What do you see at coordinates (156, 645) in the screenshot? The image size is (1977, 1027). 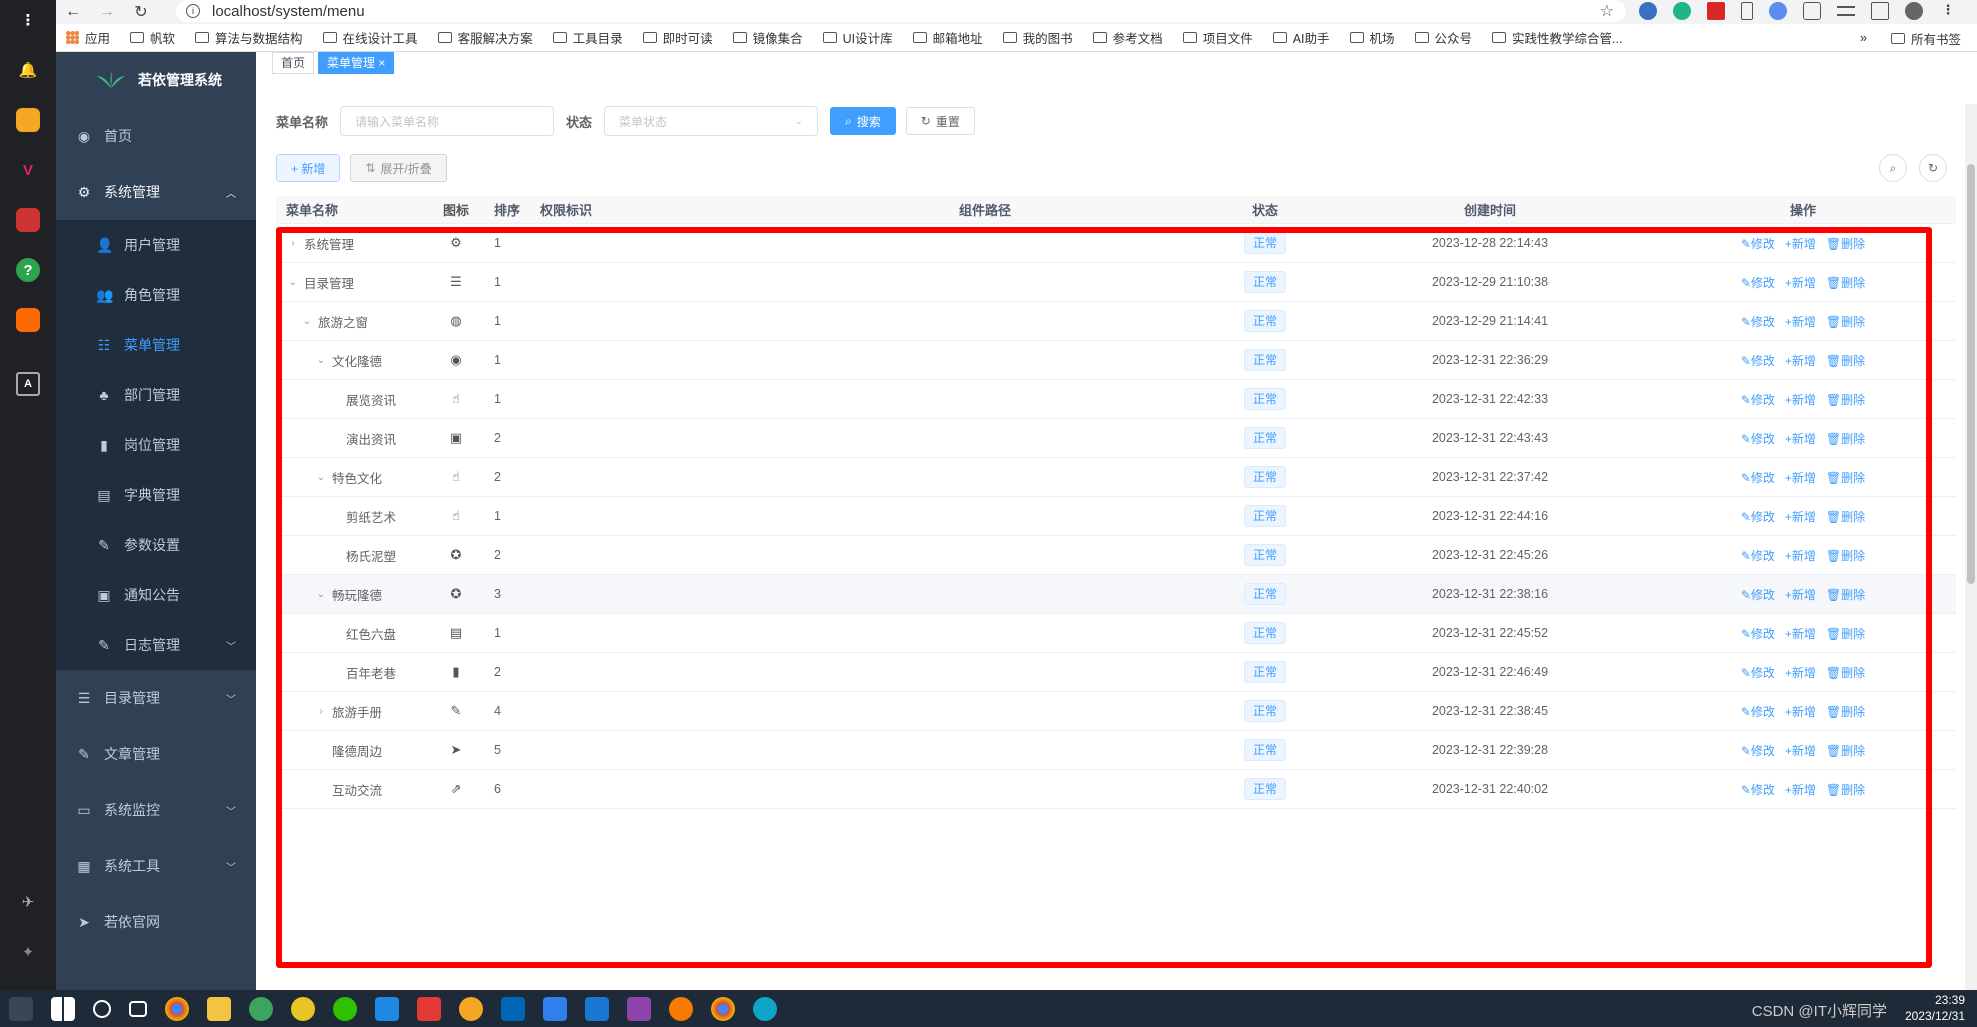 I see `sidebar-subitem: ✎ 日志管理 ﹀` at bounding box center [156, 645].